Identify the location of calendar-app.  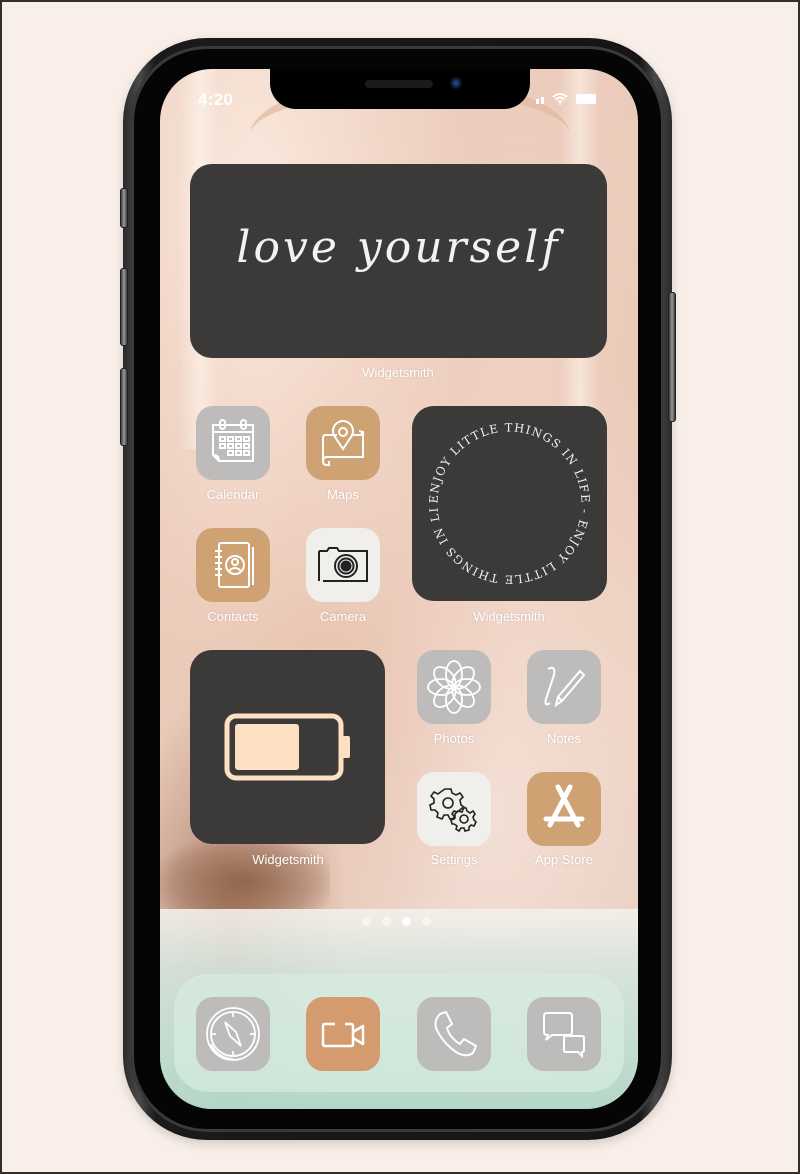
(233, 443).